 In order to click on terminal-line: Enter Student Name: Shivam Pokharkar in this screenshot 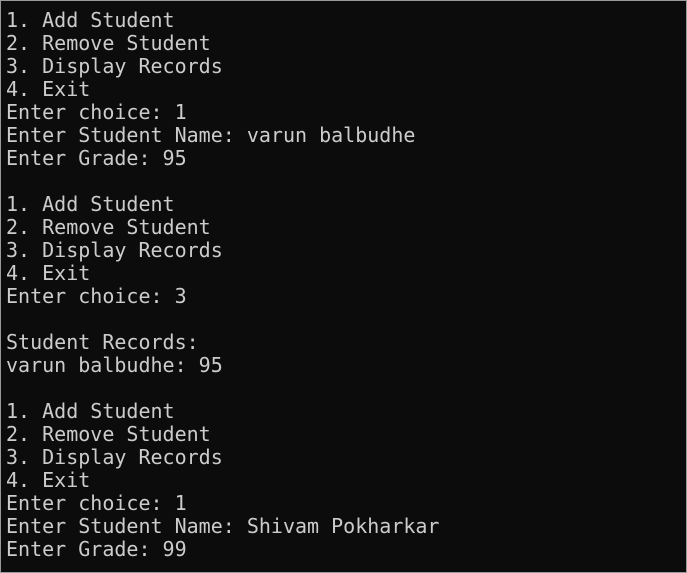, I will do `click(223, 526)`.